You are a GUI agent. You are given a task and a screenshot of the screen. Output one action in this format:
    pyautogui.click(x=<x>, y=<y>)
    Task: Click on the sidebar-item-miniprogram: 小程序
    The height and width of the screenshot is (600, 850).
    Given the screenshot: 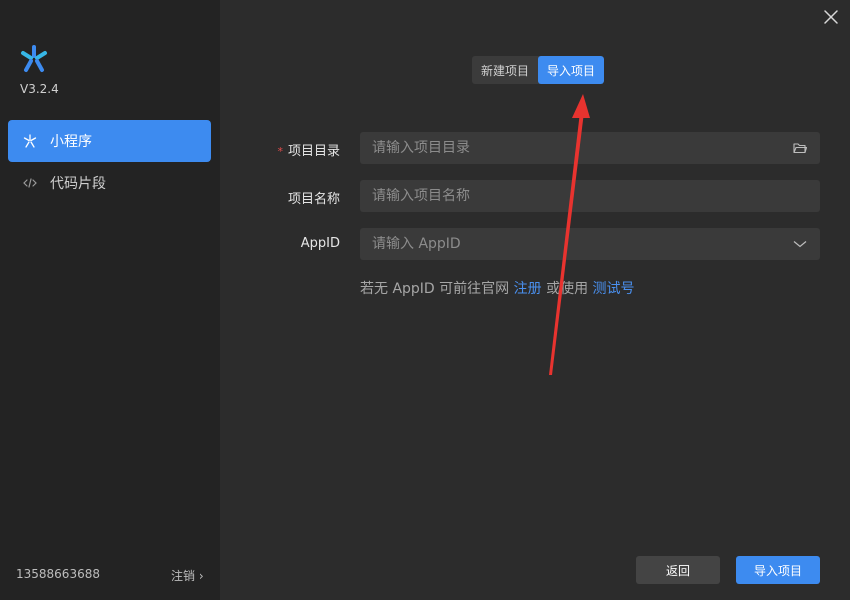 What is the action you would take?
    pyautogui.click(x=109, y=141)
    